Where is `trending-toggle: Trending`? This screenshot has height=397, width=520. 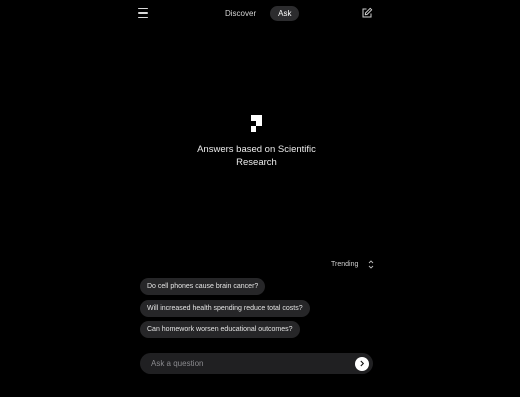 trending-toggle: Trending is located at coordinates (352, 264).